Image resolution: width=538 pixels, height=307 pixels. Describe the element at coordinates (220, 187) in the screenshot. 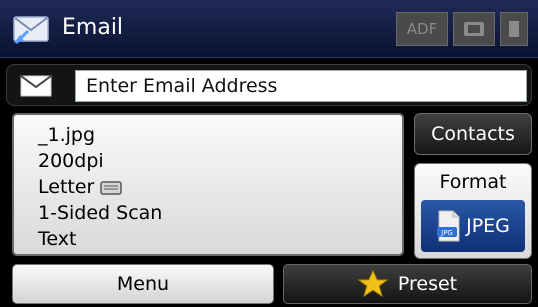

I see `setting-paper-row: Letter` at that location.